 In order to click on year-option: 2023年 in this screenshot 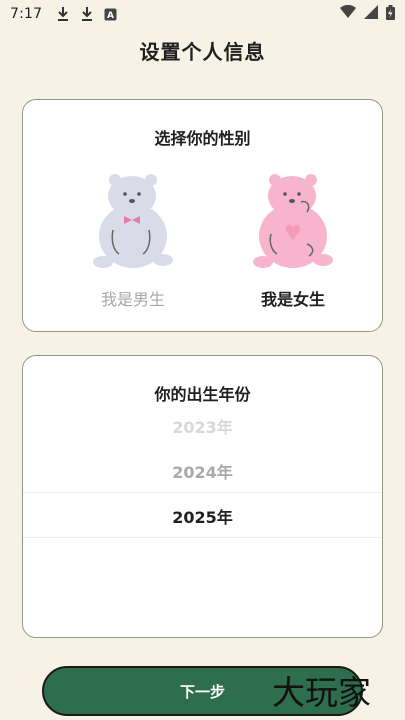, I will do `click(202, 426)`.